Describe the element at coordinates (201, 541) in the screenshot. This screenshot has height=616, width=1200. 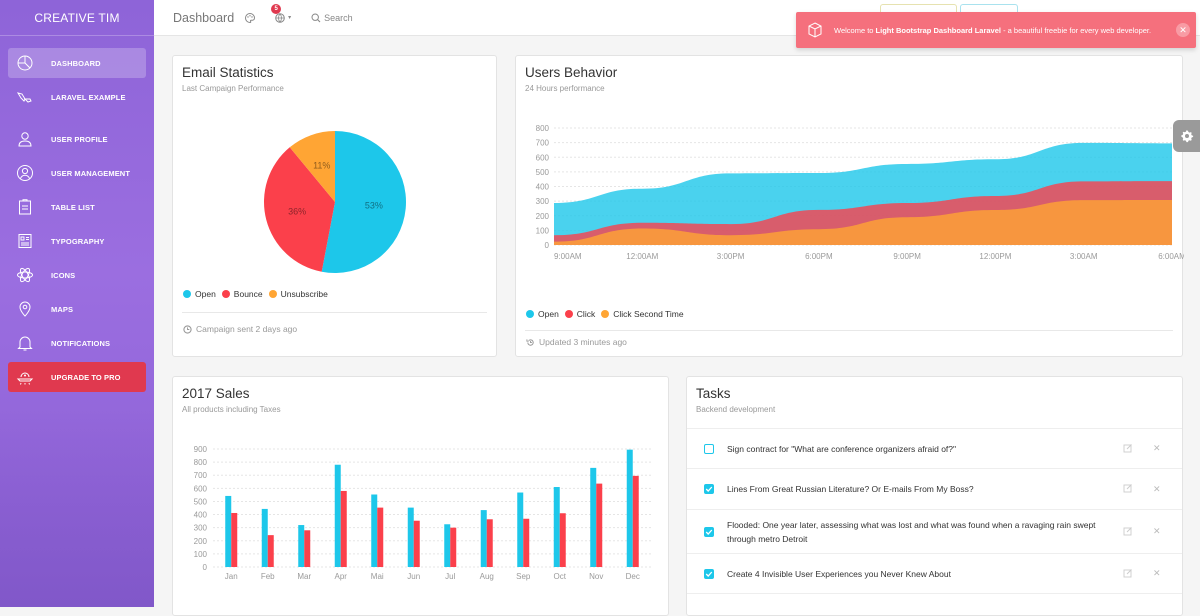
I see `y-tick-label: 200` at that location.